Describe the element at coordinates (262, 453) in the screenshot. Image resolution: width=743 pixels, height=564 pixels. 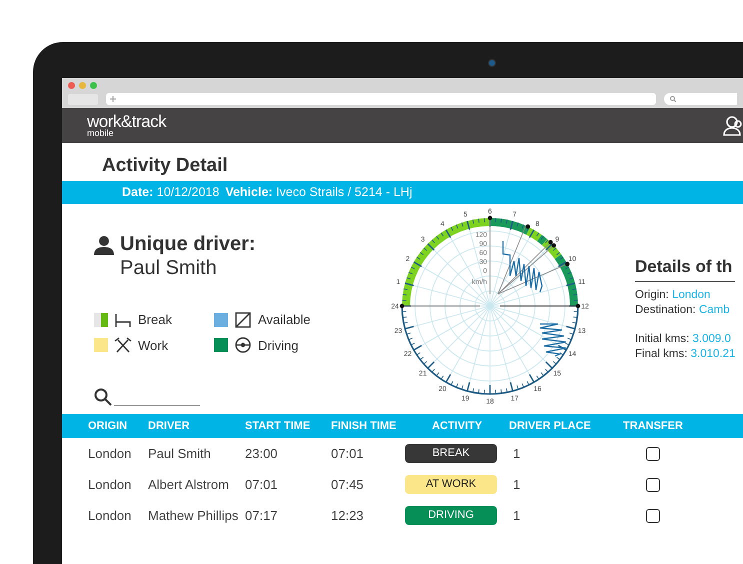
I see `table-cell-text: 23:00` at that location.